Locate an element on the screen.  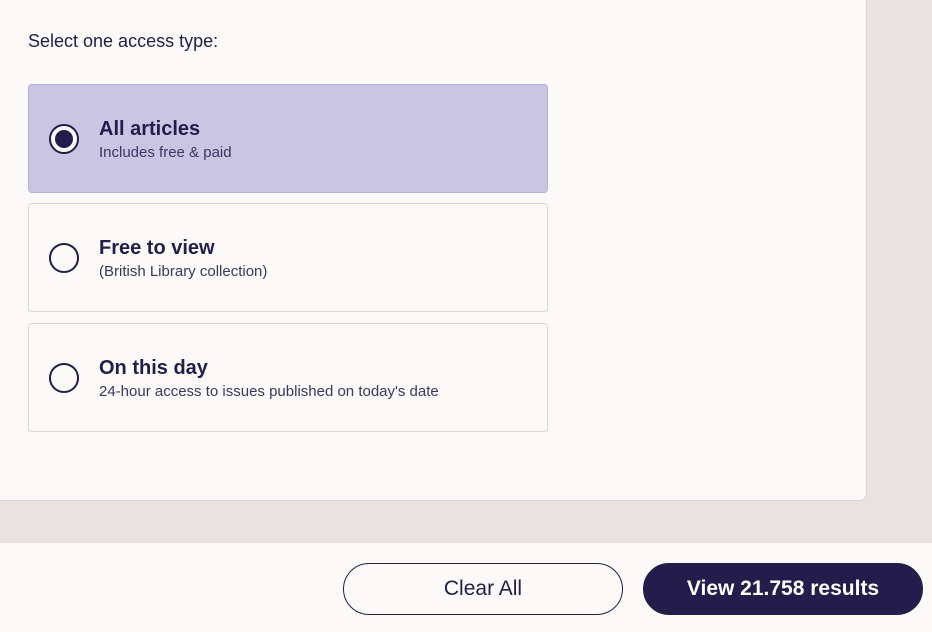
option-subtitle: Includes free & paid is located at coordinates (165, 152).